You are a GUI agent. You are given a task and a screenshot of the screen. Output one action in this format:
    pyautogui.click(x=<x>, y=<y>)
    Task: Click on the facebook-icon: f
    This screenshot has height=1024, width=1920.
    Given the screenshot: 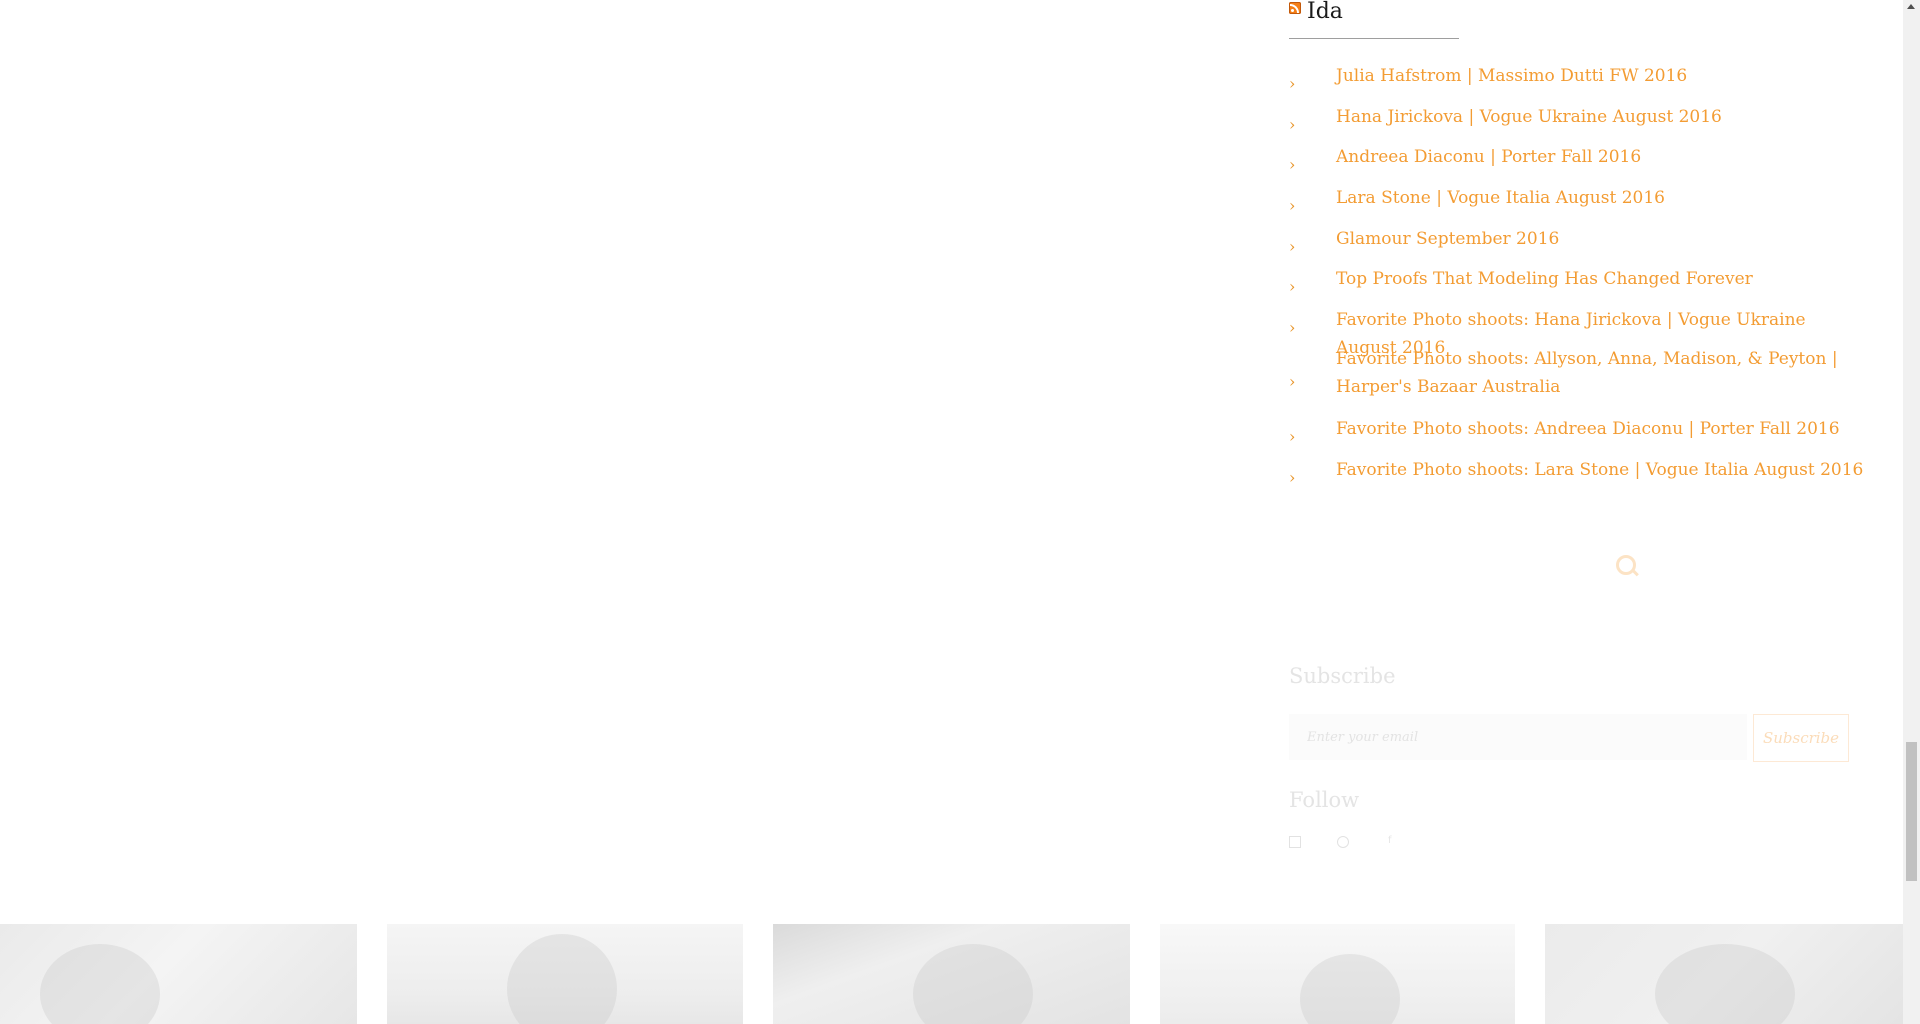 What is the action you would take?
    pyautogui.click(x=1393, y=841)
    